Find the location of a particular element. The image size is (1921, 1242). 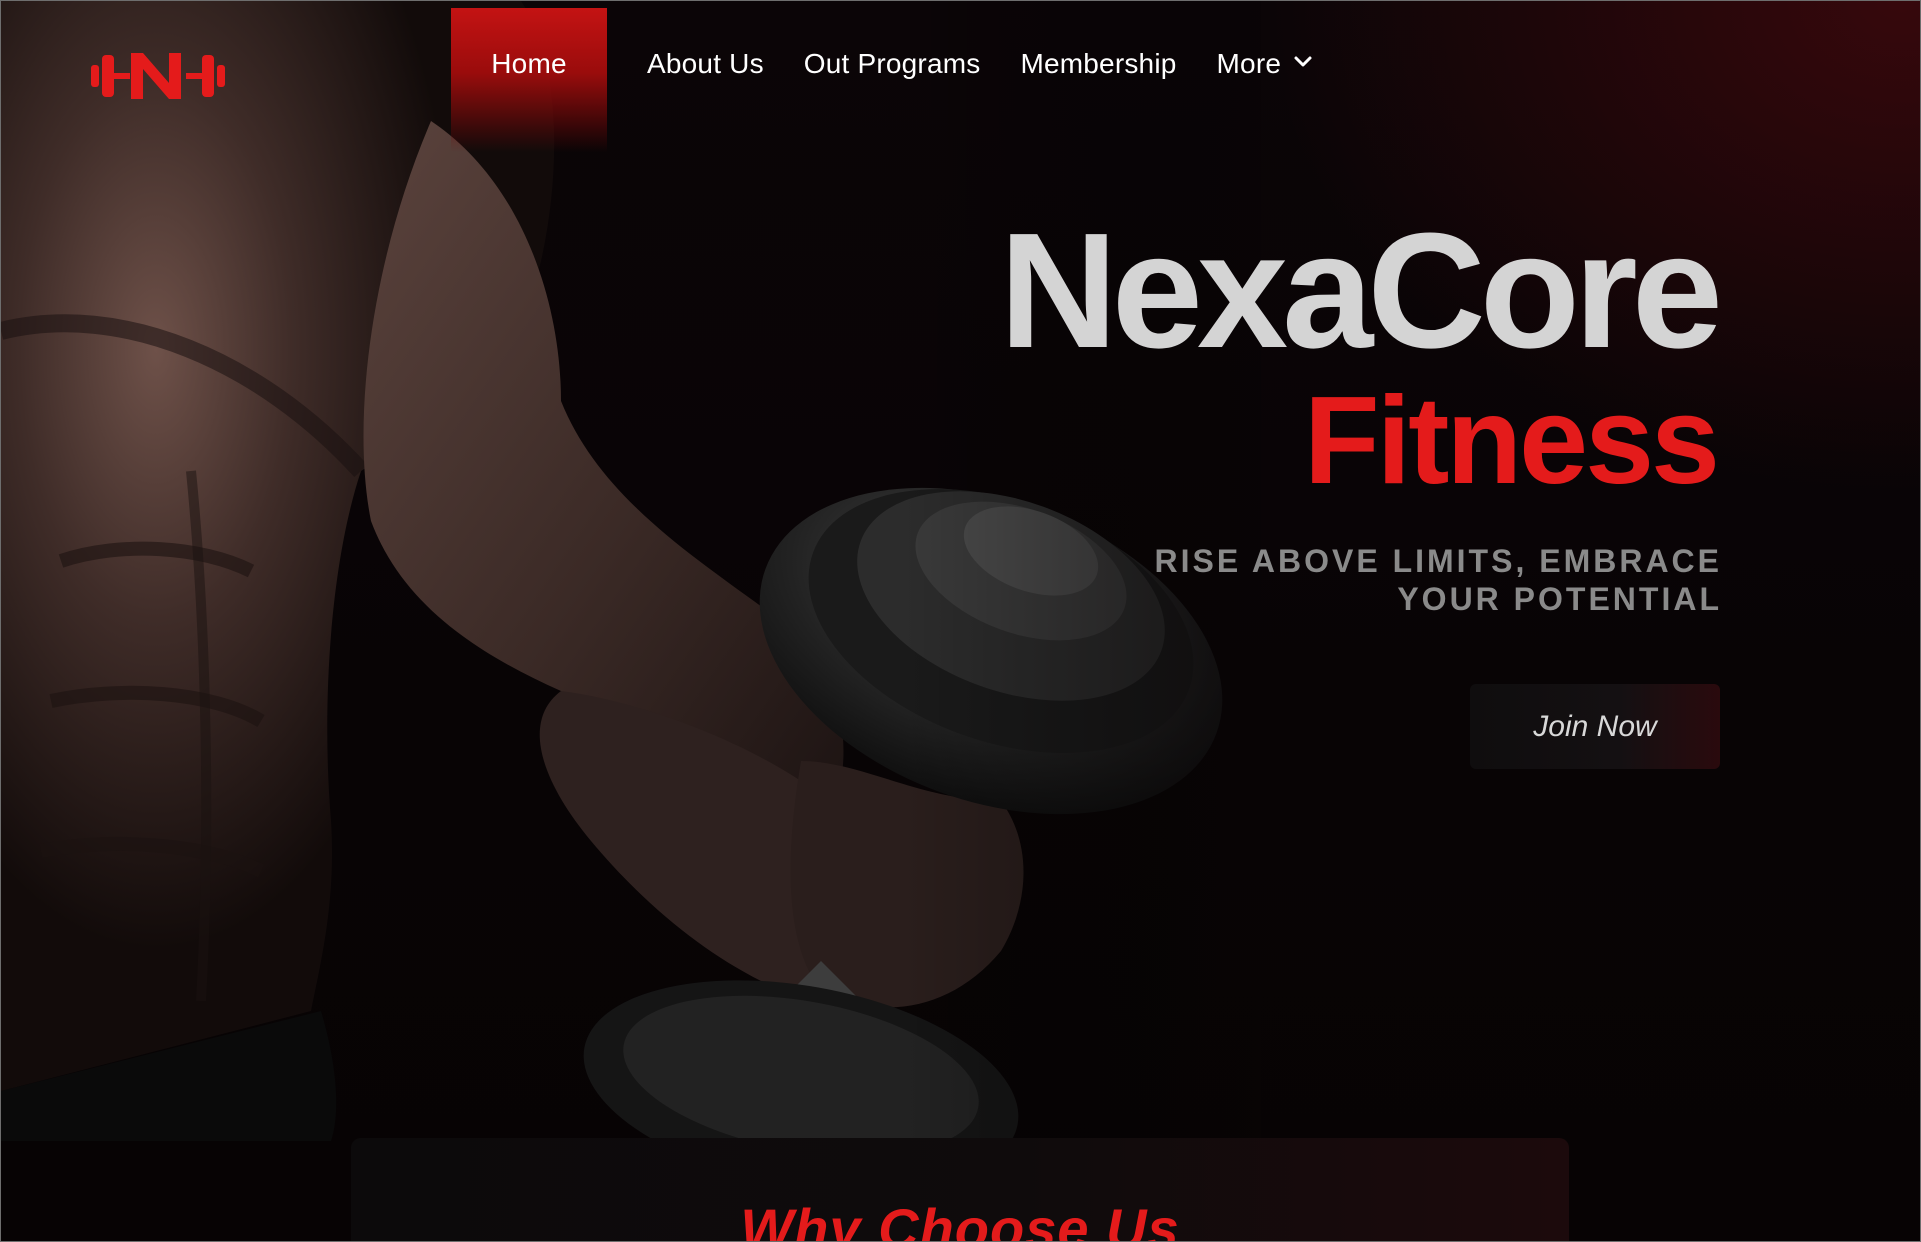

why-choose-us-title: Why Choose Us is located at coordinates (960, 1219).